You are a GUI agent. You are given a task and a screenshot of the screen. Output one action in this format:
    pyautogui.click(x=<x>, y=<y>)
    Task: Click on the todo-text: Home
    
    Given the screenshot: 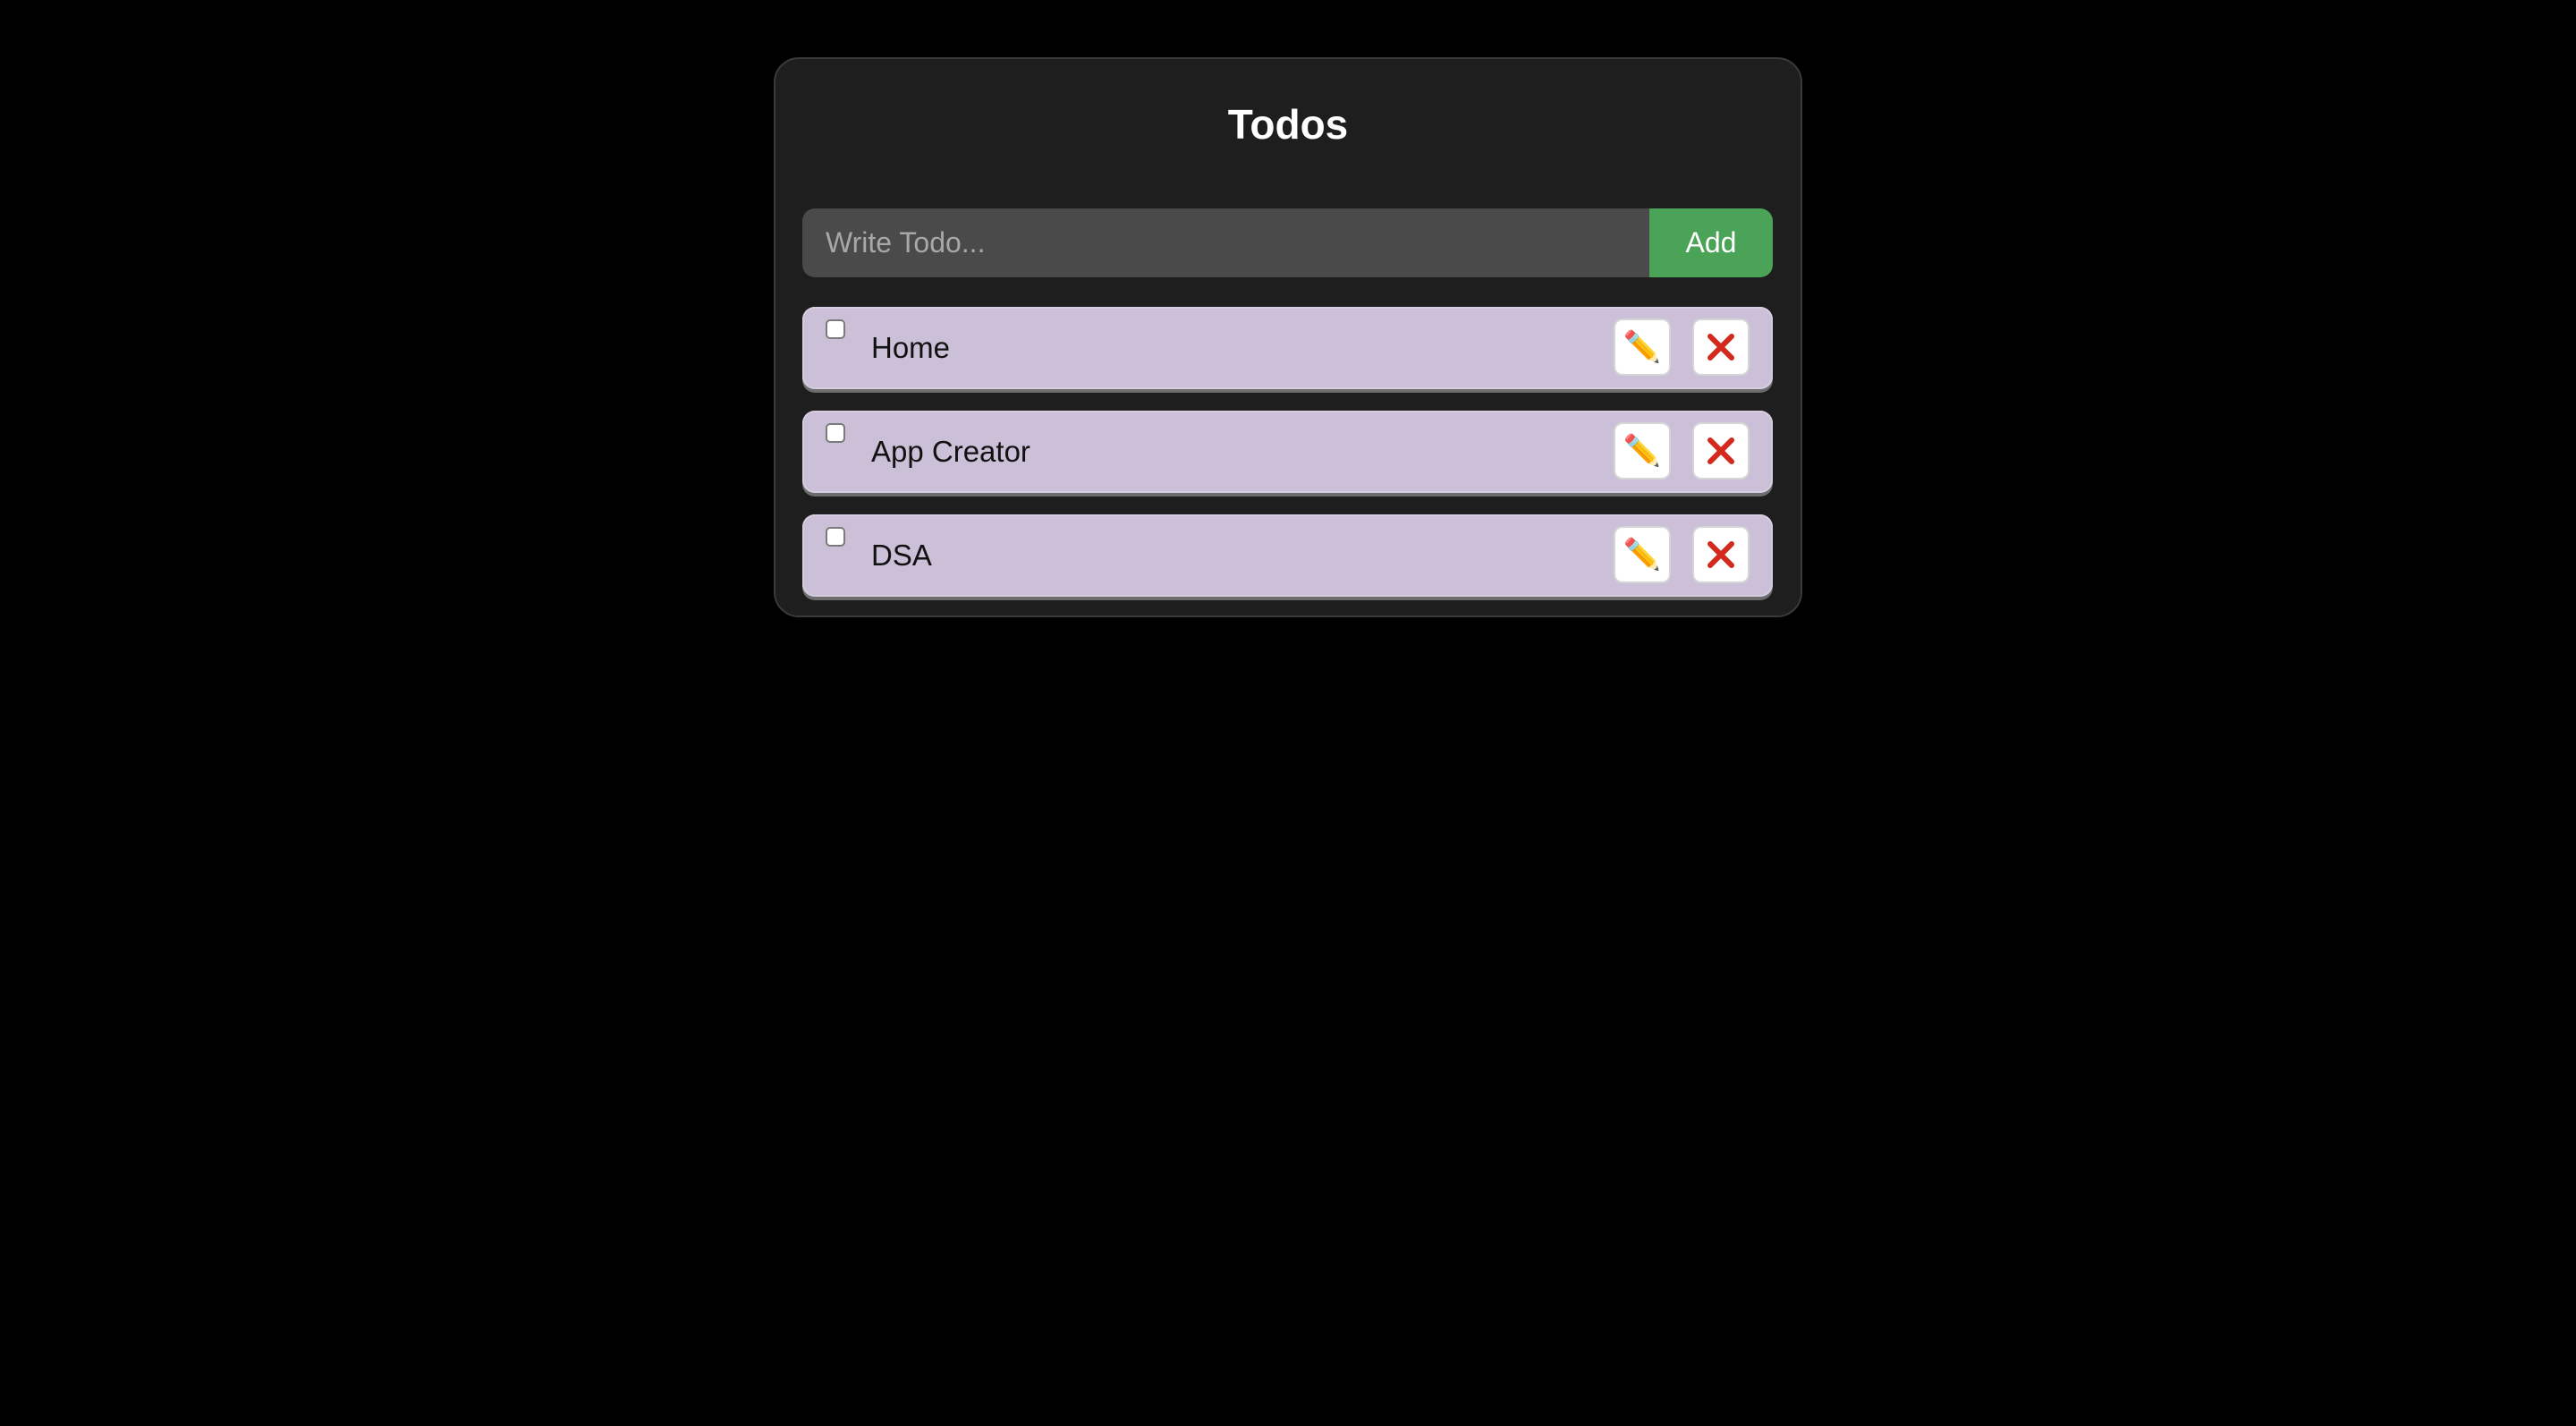 What is the action you would take?
    pyautogui.click(x=911, y=348)
    